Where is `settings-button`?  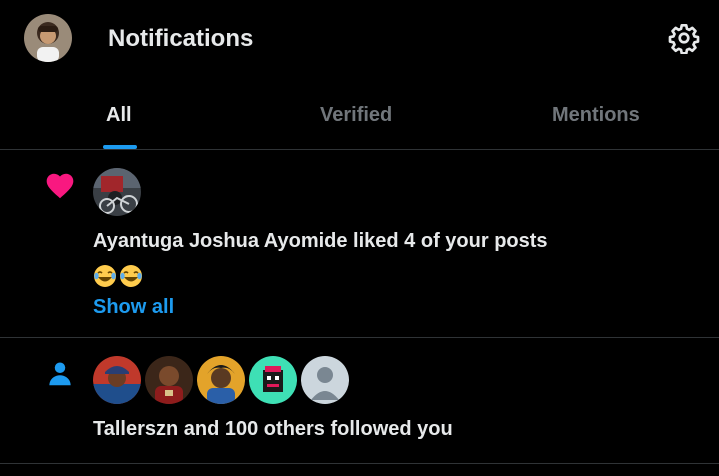
settings-button is located at coordinates (684, 38).